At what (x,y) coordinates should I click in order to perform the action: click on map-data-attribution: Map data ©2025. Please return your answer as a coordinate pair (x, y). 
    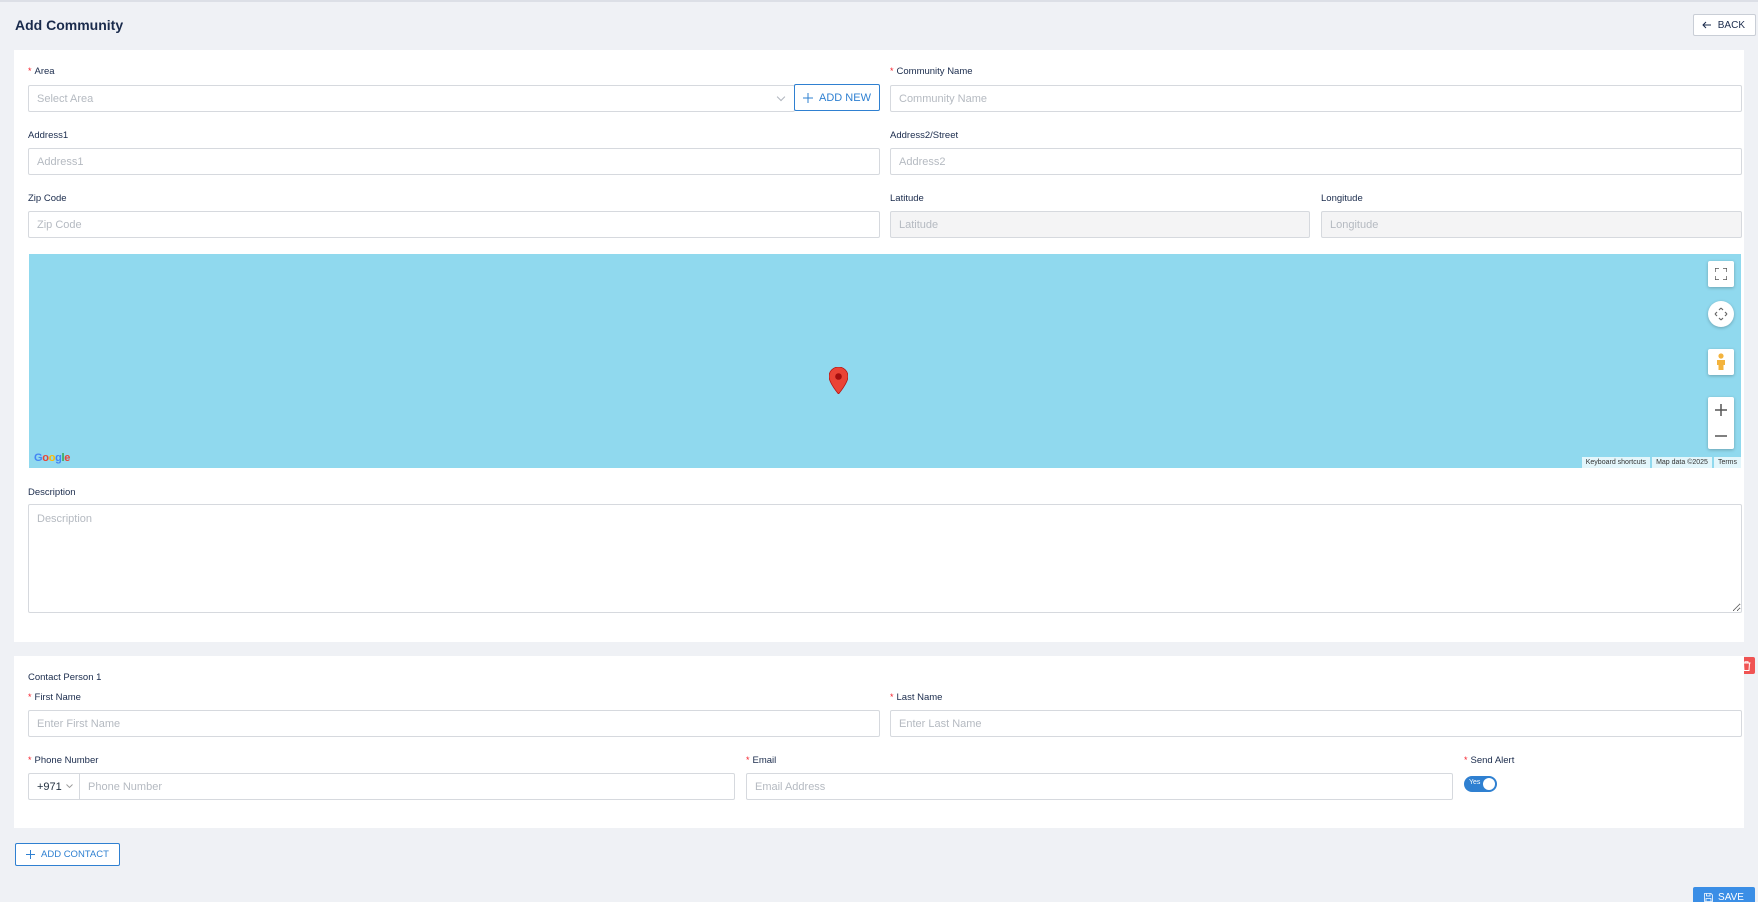
    Looking at the image, I should click on (1682, 462).